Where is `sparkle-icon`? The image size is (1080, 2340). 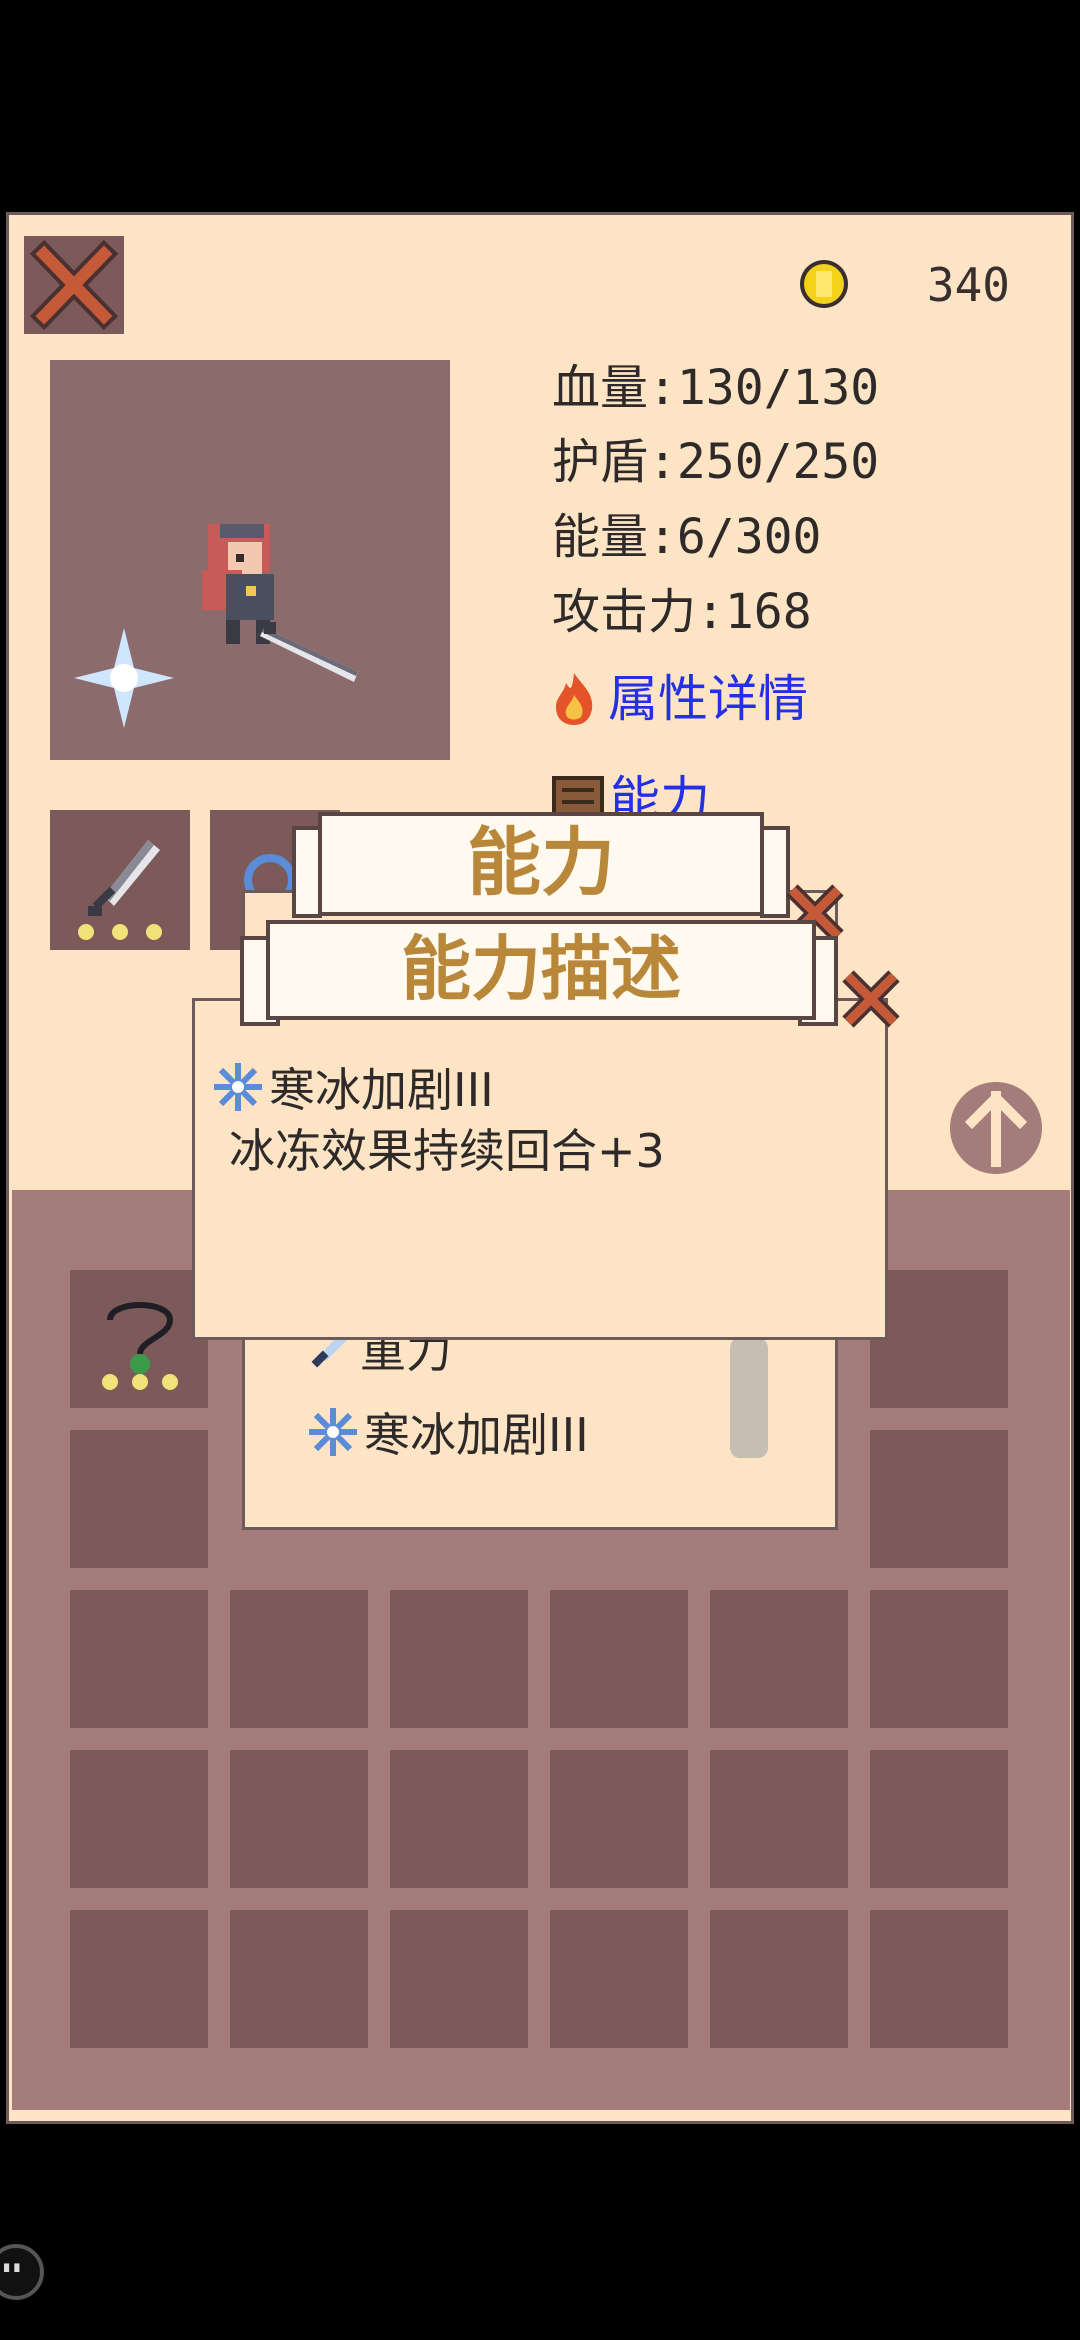 sparkle-icon is located at coordinates (124, 678).